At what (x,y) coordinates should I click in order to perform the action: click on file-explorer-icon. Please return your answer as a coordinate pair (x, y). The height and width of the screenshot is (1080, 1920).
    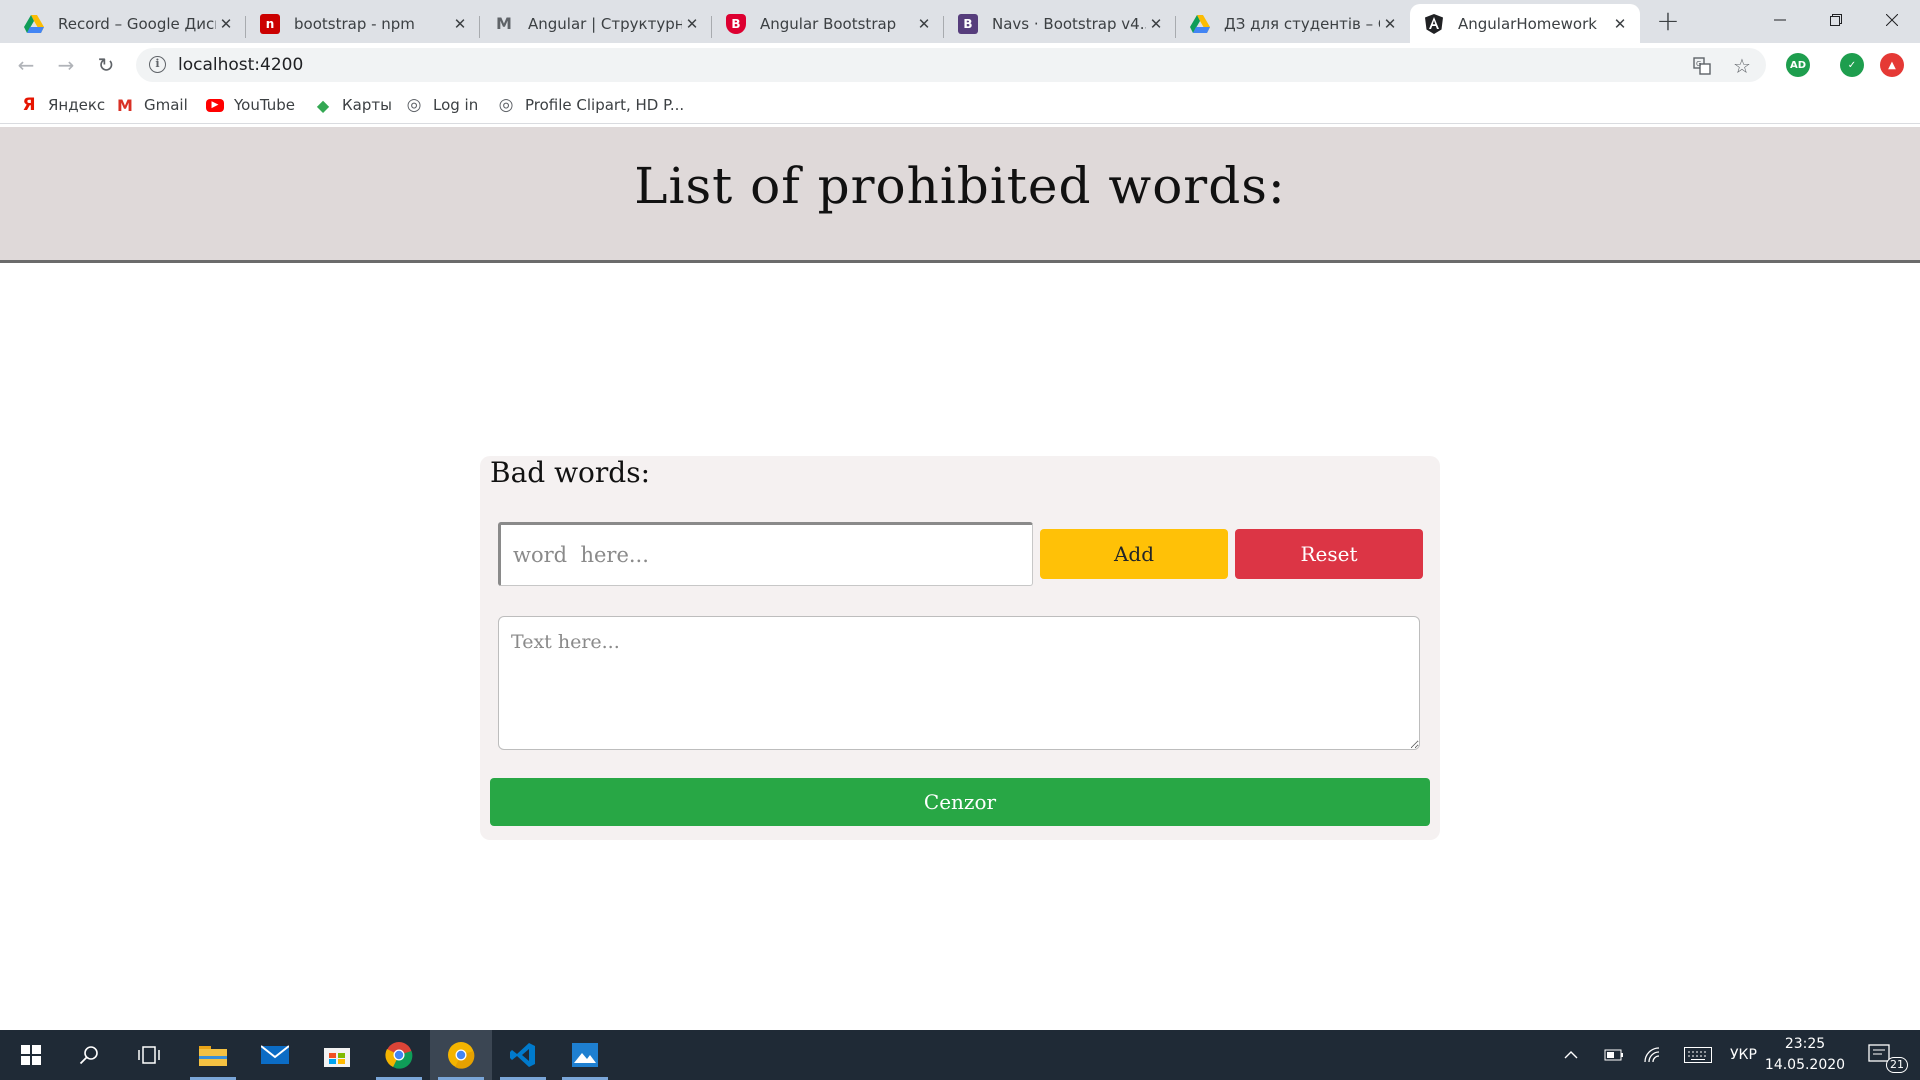
    Looking at the image, I should click on (213, 1055).